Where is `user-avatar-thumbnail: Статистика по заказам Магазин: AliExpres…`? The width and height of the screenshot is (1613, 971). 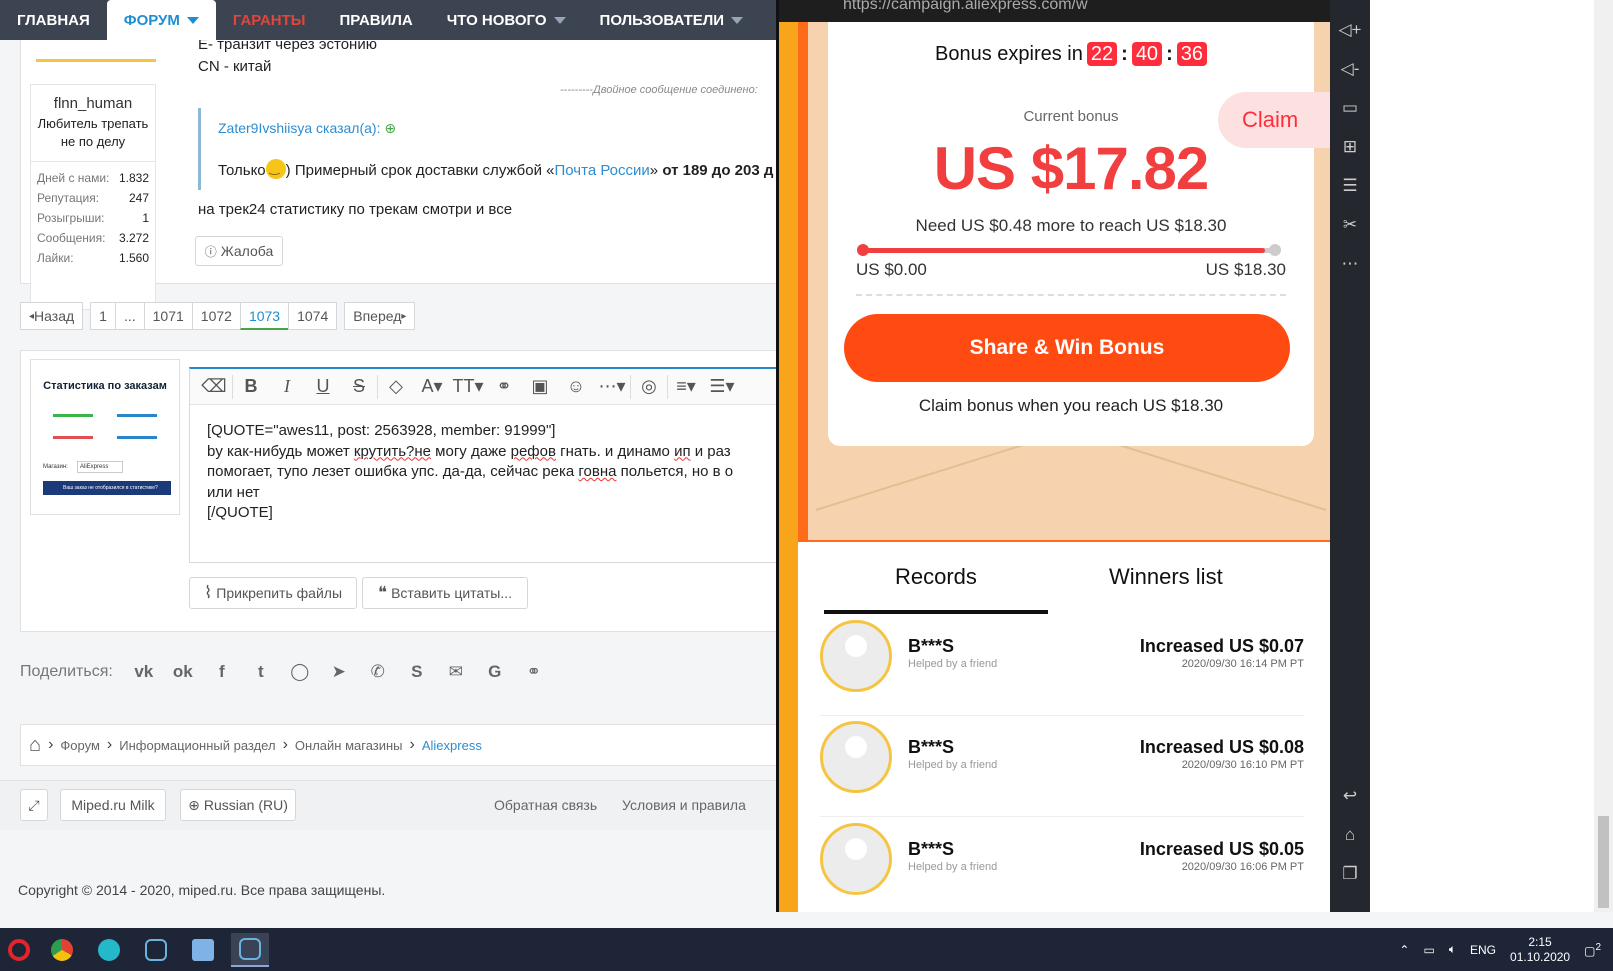 user-avatar-thumbnail: Статистика по заказам Магазин: AliExpres… is located at coordinates (105, 437).